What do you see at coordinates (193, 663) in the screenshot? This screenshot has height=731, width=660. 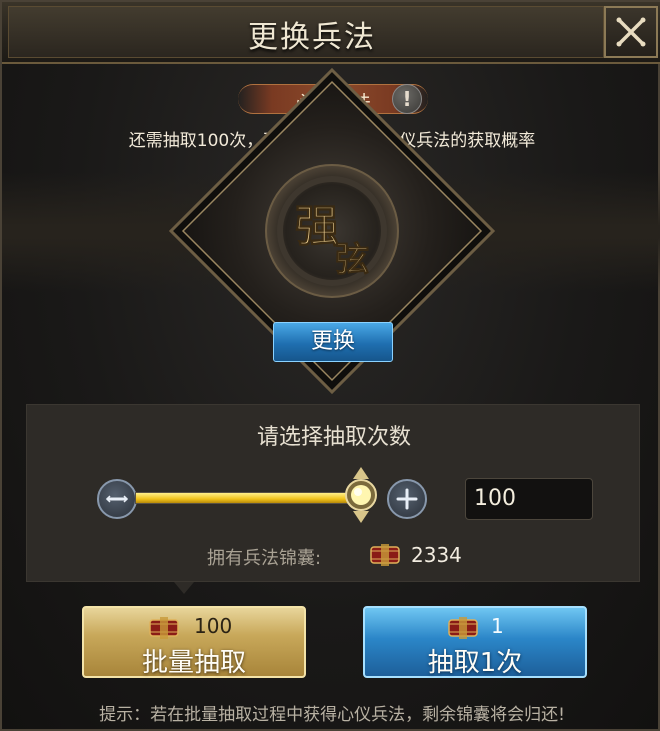 I see `batch-draw-label: 批量抽取` at bounding box center [193, 663].